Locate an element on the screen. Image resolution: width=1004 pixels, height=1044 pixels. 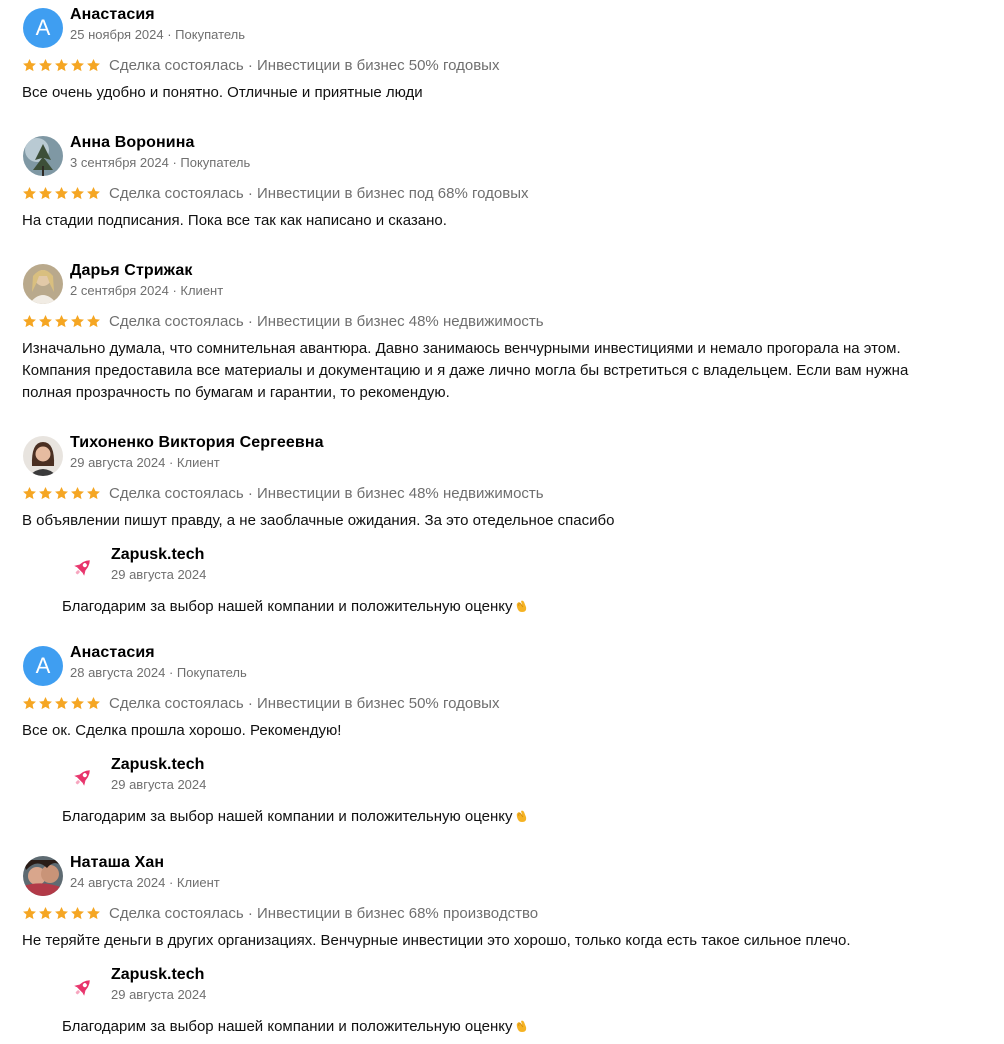
reviewer-name: Тихоненко Виктория Сергеевна is located at coordinates (197, 443).